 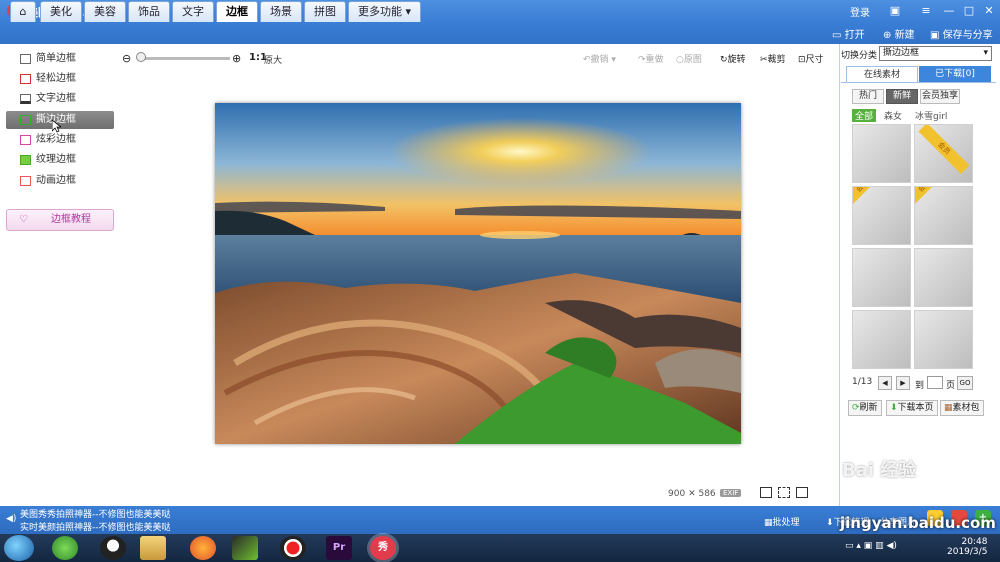 What do you see at coordinates (935, 53) in the screenshot?
I see `category-select: 撕边边框 ▾` at bounding box center [935, 53].